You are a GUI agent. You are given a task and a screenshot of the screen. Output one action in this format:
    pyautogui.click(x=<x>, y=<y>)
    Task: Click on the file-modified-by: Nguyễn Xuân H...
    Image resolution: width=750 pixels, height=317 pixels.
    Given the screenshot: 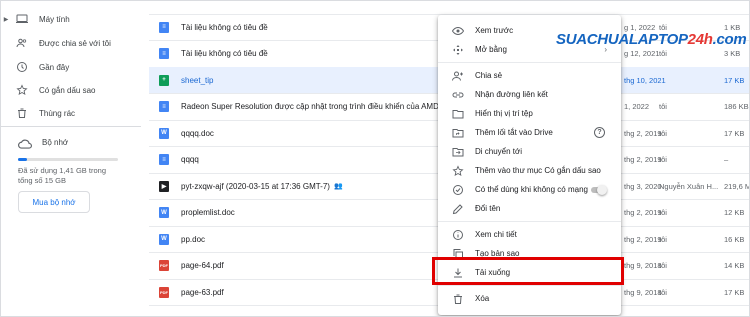 What is the action you would take?
    pyautogui.click(x=689, y=186)
    